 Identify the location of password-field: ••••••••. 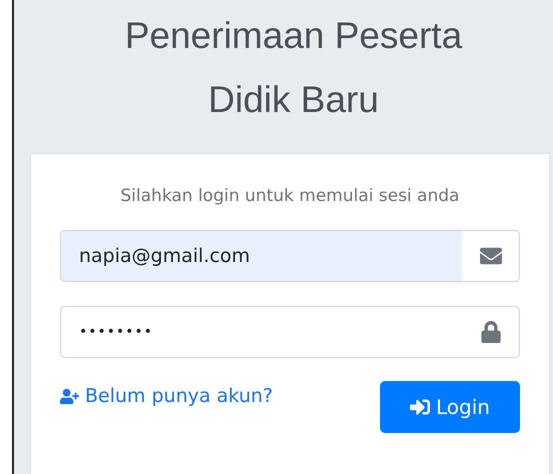
(290, 332).